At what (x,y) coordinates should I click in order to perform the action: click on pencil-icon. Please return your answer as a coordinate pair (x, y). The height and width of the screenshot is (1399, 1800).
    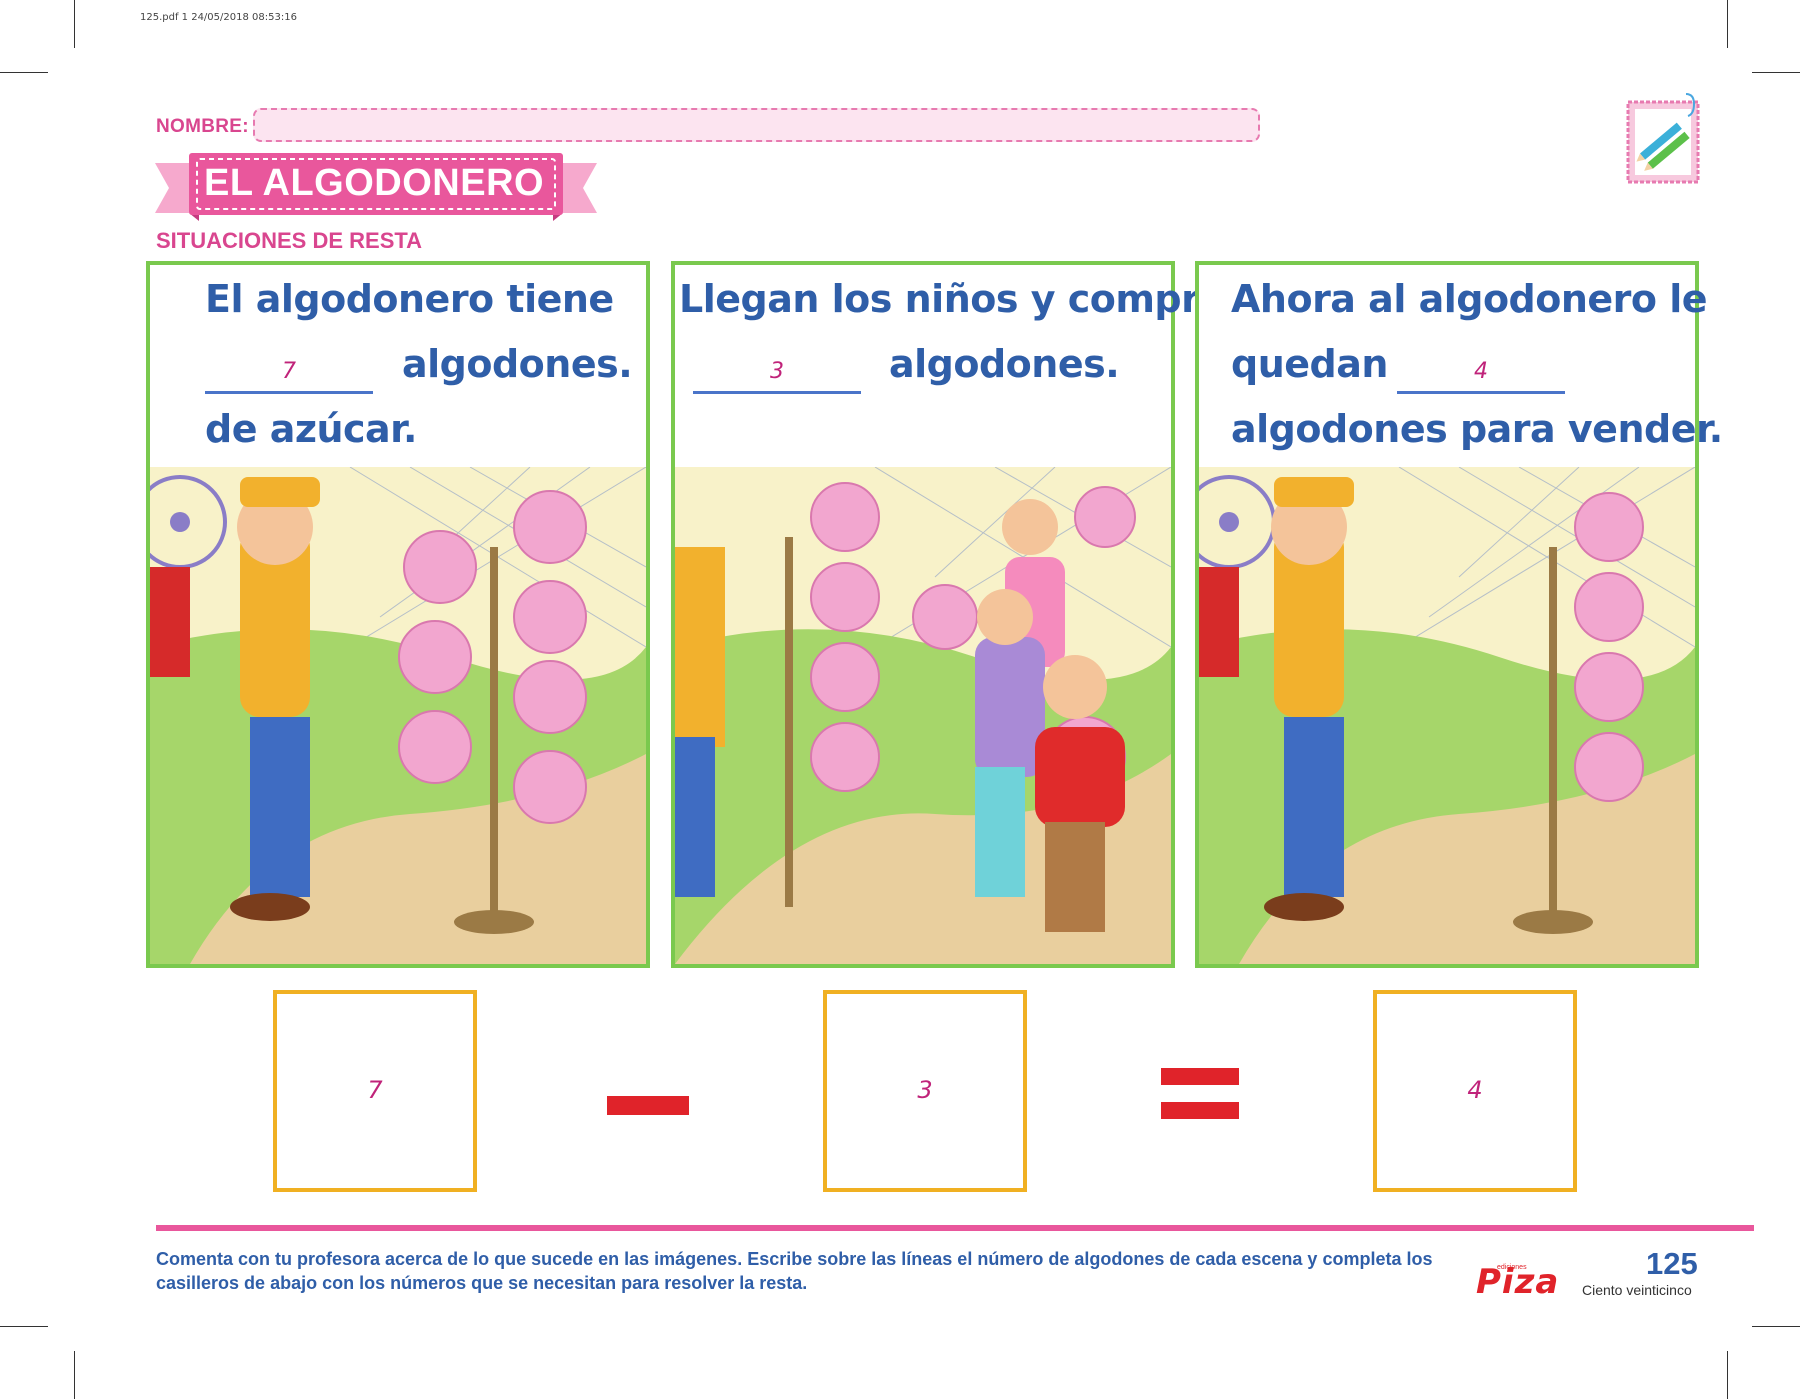
    Looking at the image, I should click on (1663, 138).